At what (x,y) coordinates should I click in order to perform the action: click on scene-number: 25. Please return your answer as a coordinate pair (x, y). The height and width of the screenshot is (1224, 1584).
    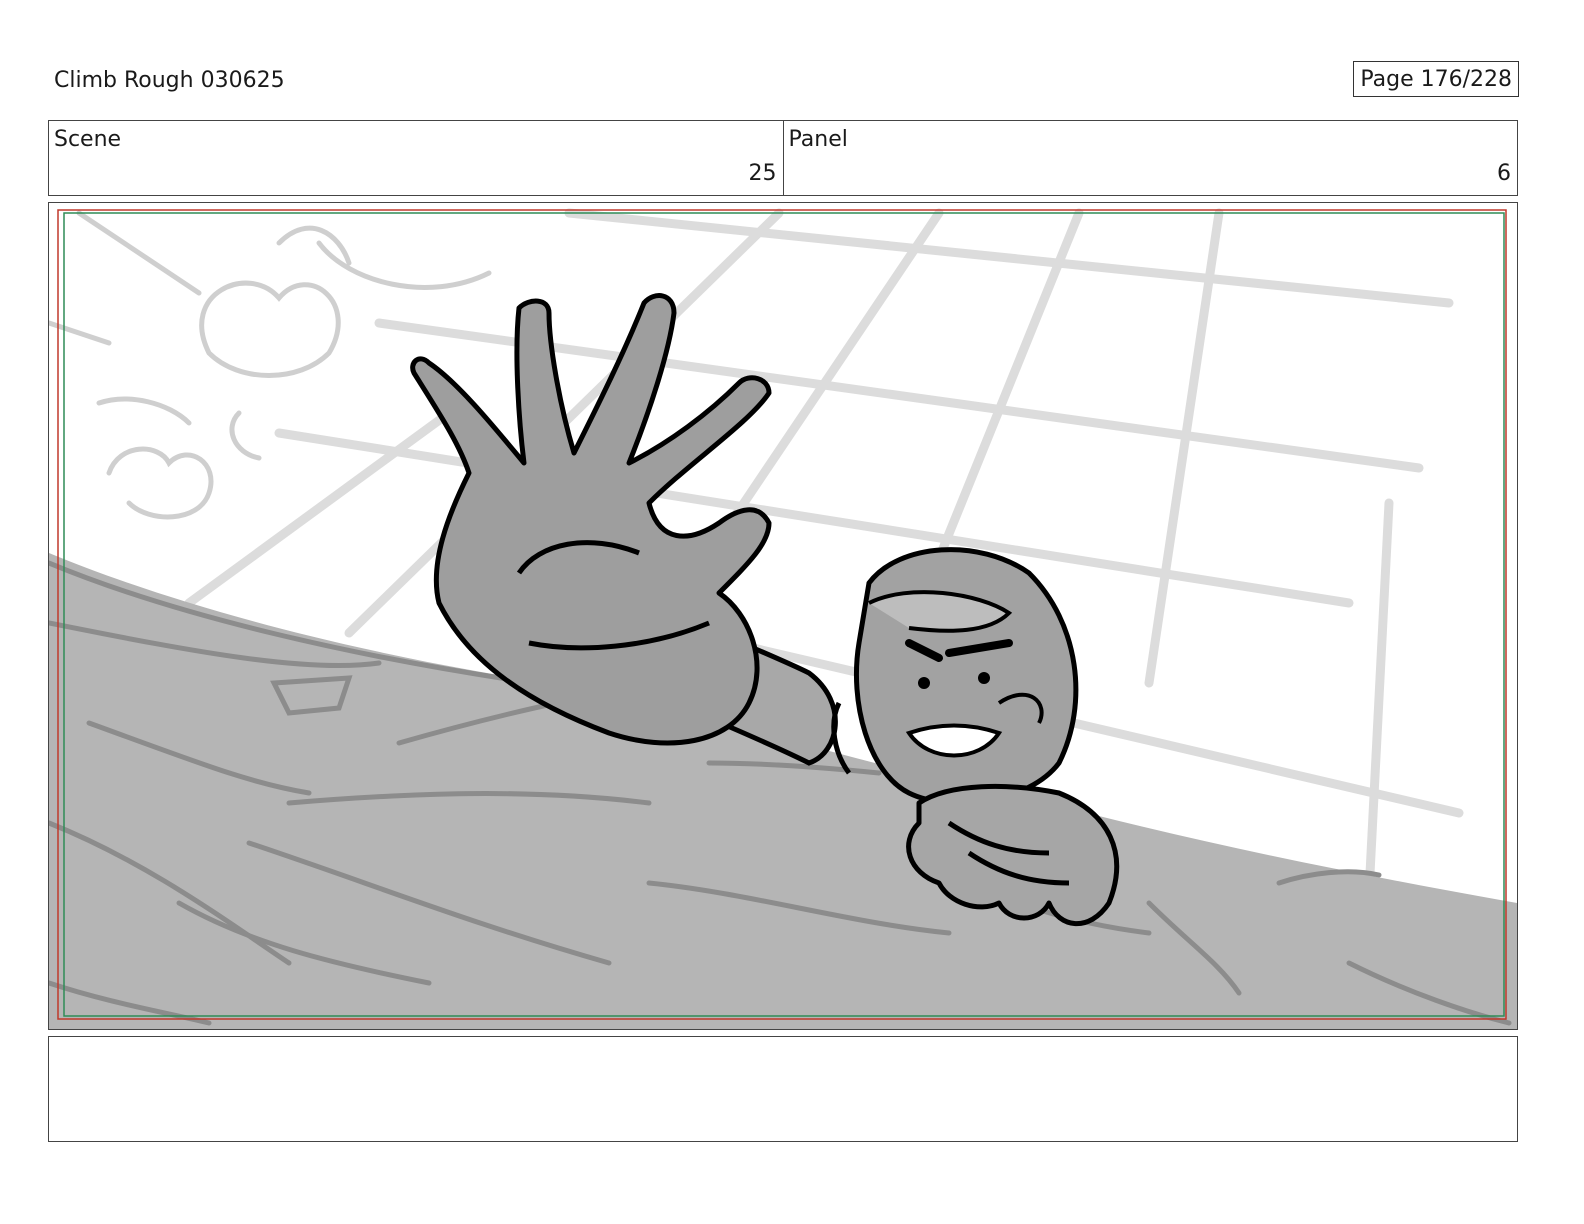
    Looking at the image, I should click on (762, 173).